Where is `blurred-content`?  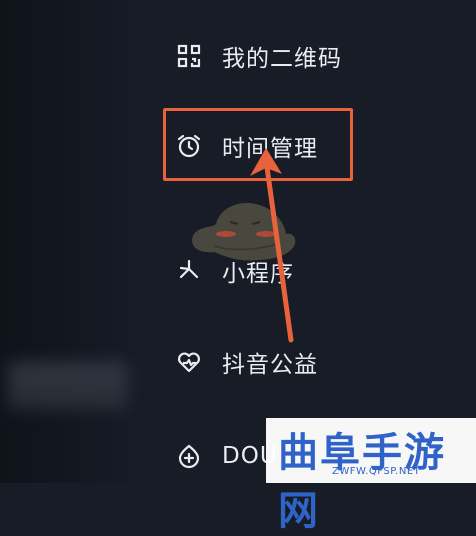 blurred-content is located at coordinates (68, 386).